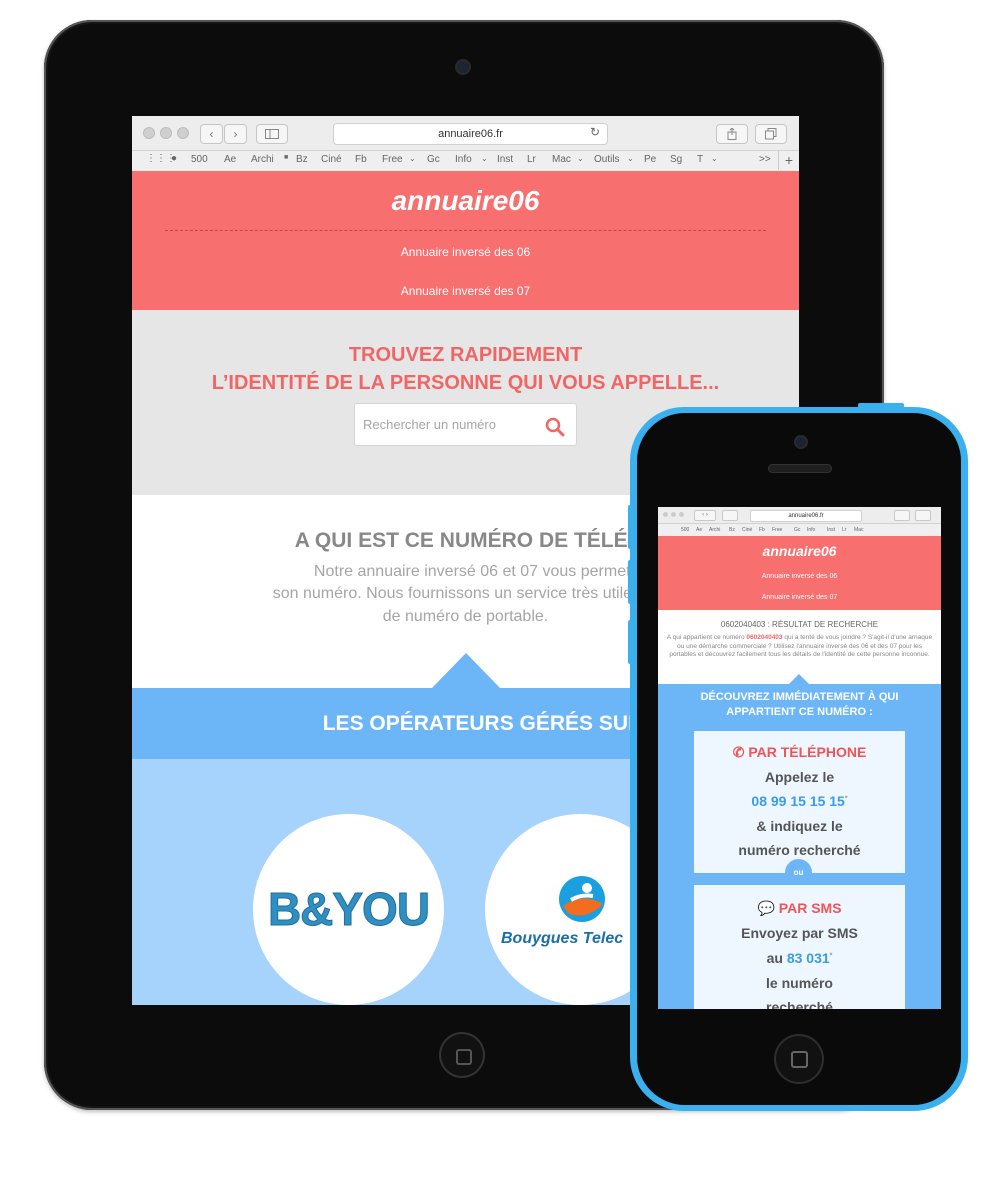 The height and width of the screenshot is (1190, 1000). I want to click on tabs-icon, so click(771, 134).